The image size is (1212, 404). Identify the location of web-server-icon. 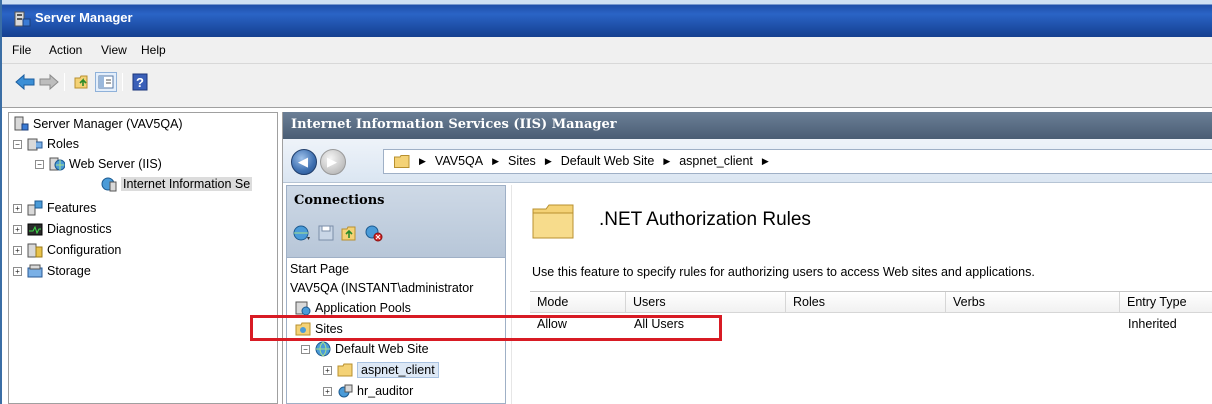
(57, 164).